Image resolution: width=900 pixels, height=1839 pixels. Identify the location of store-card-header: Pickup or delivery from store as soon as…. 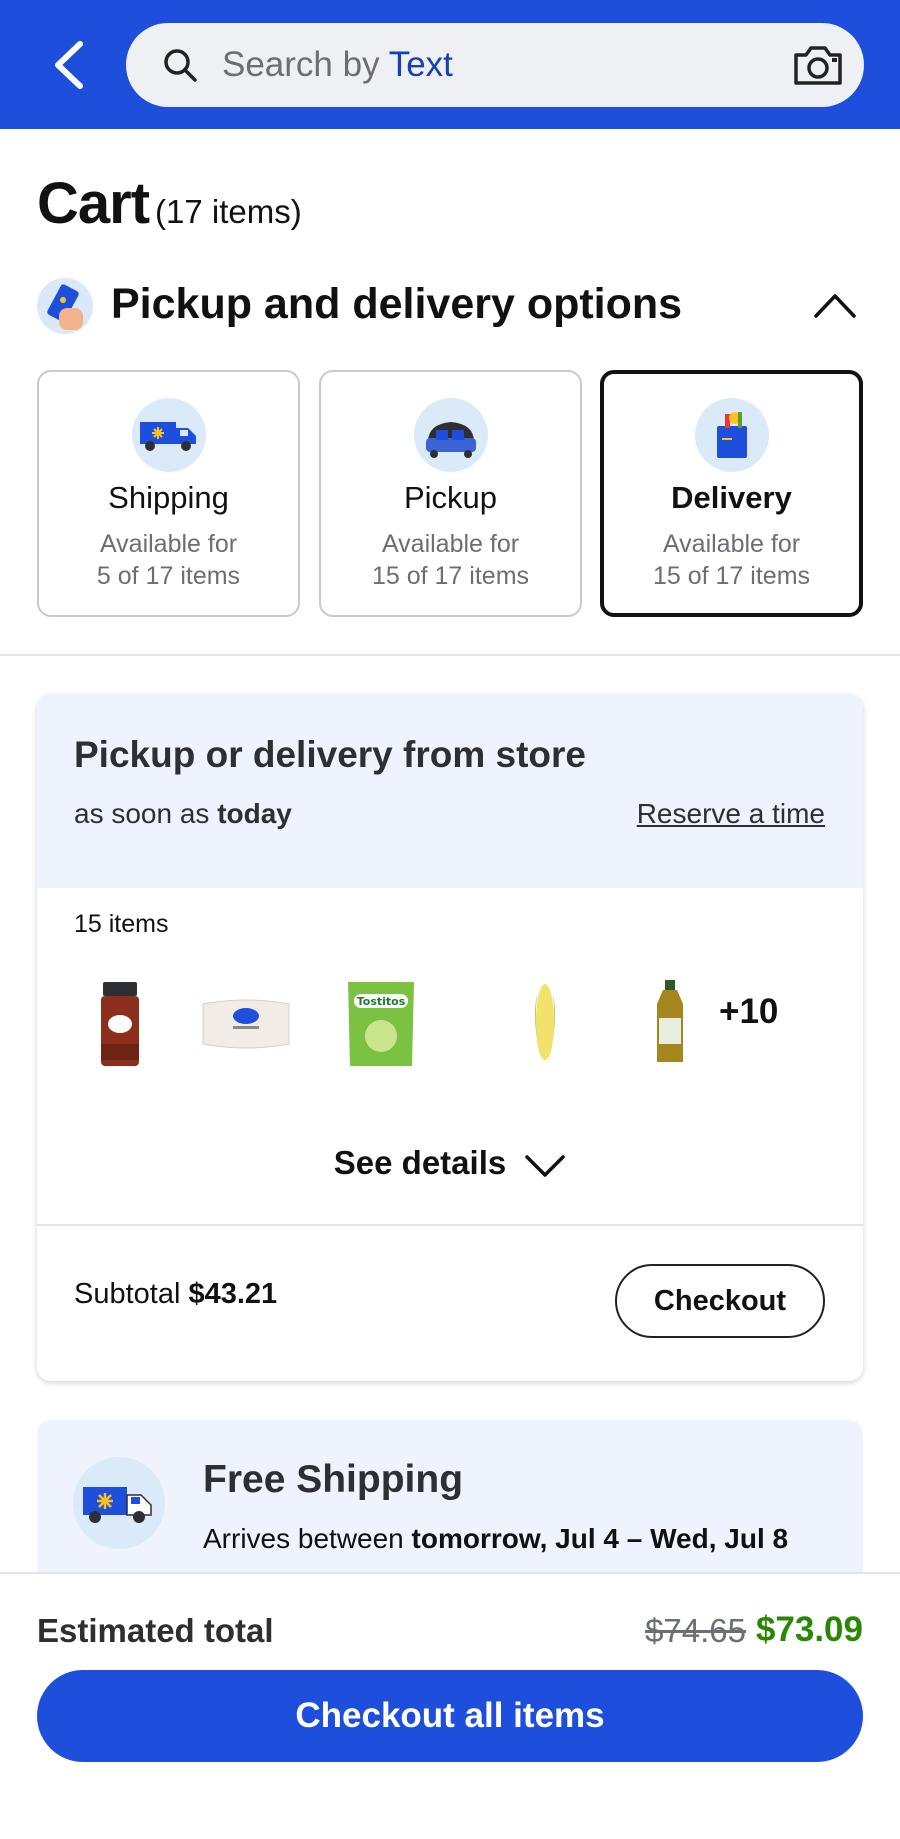
(450, 791).